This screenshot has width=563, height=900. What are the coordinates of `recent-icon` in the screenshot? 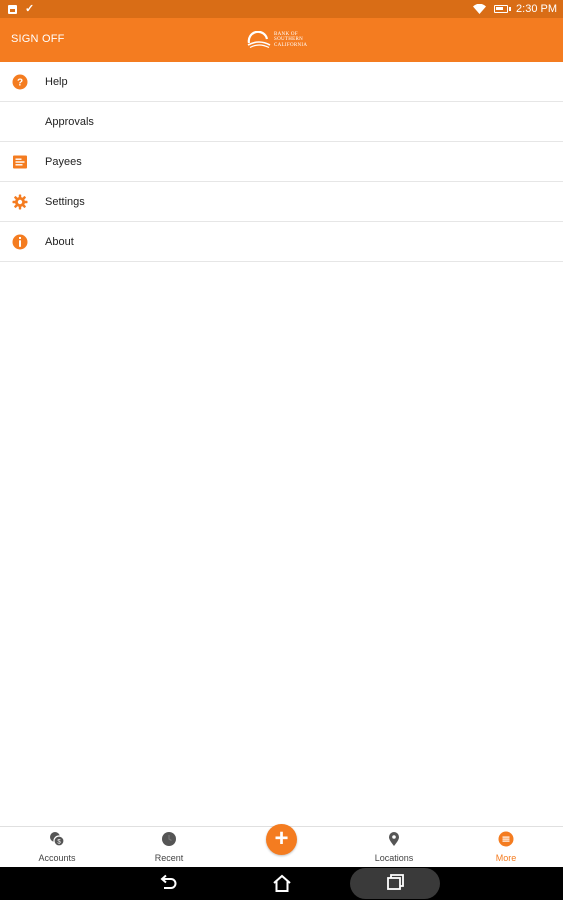 It's located at (169, 839).